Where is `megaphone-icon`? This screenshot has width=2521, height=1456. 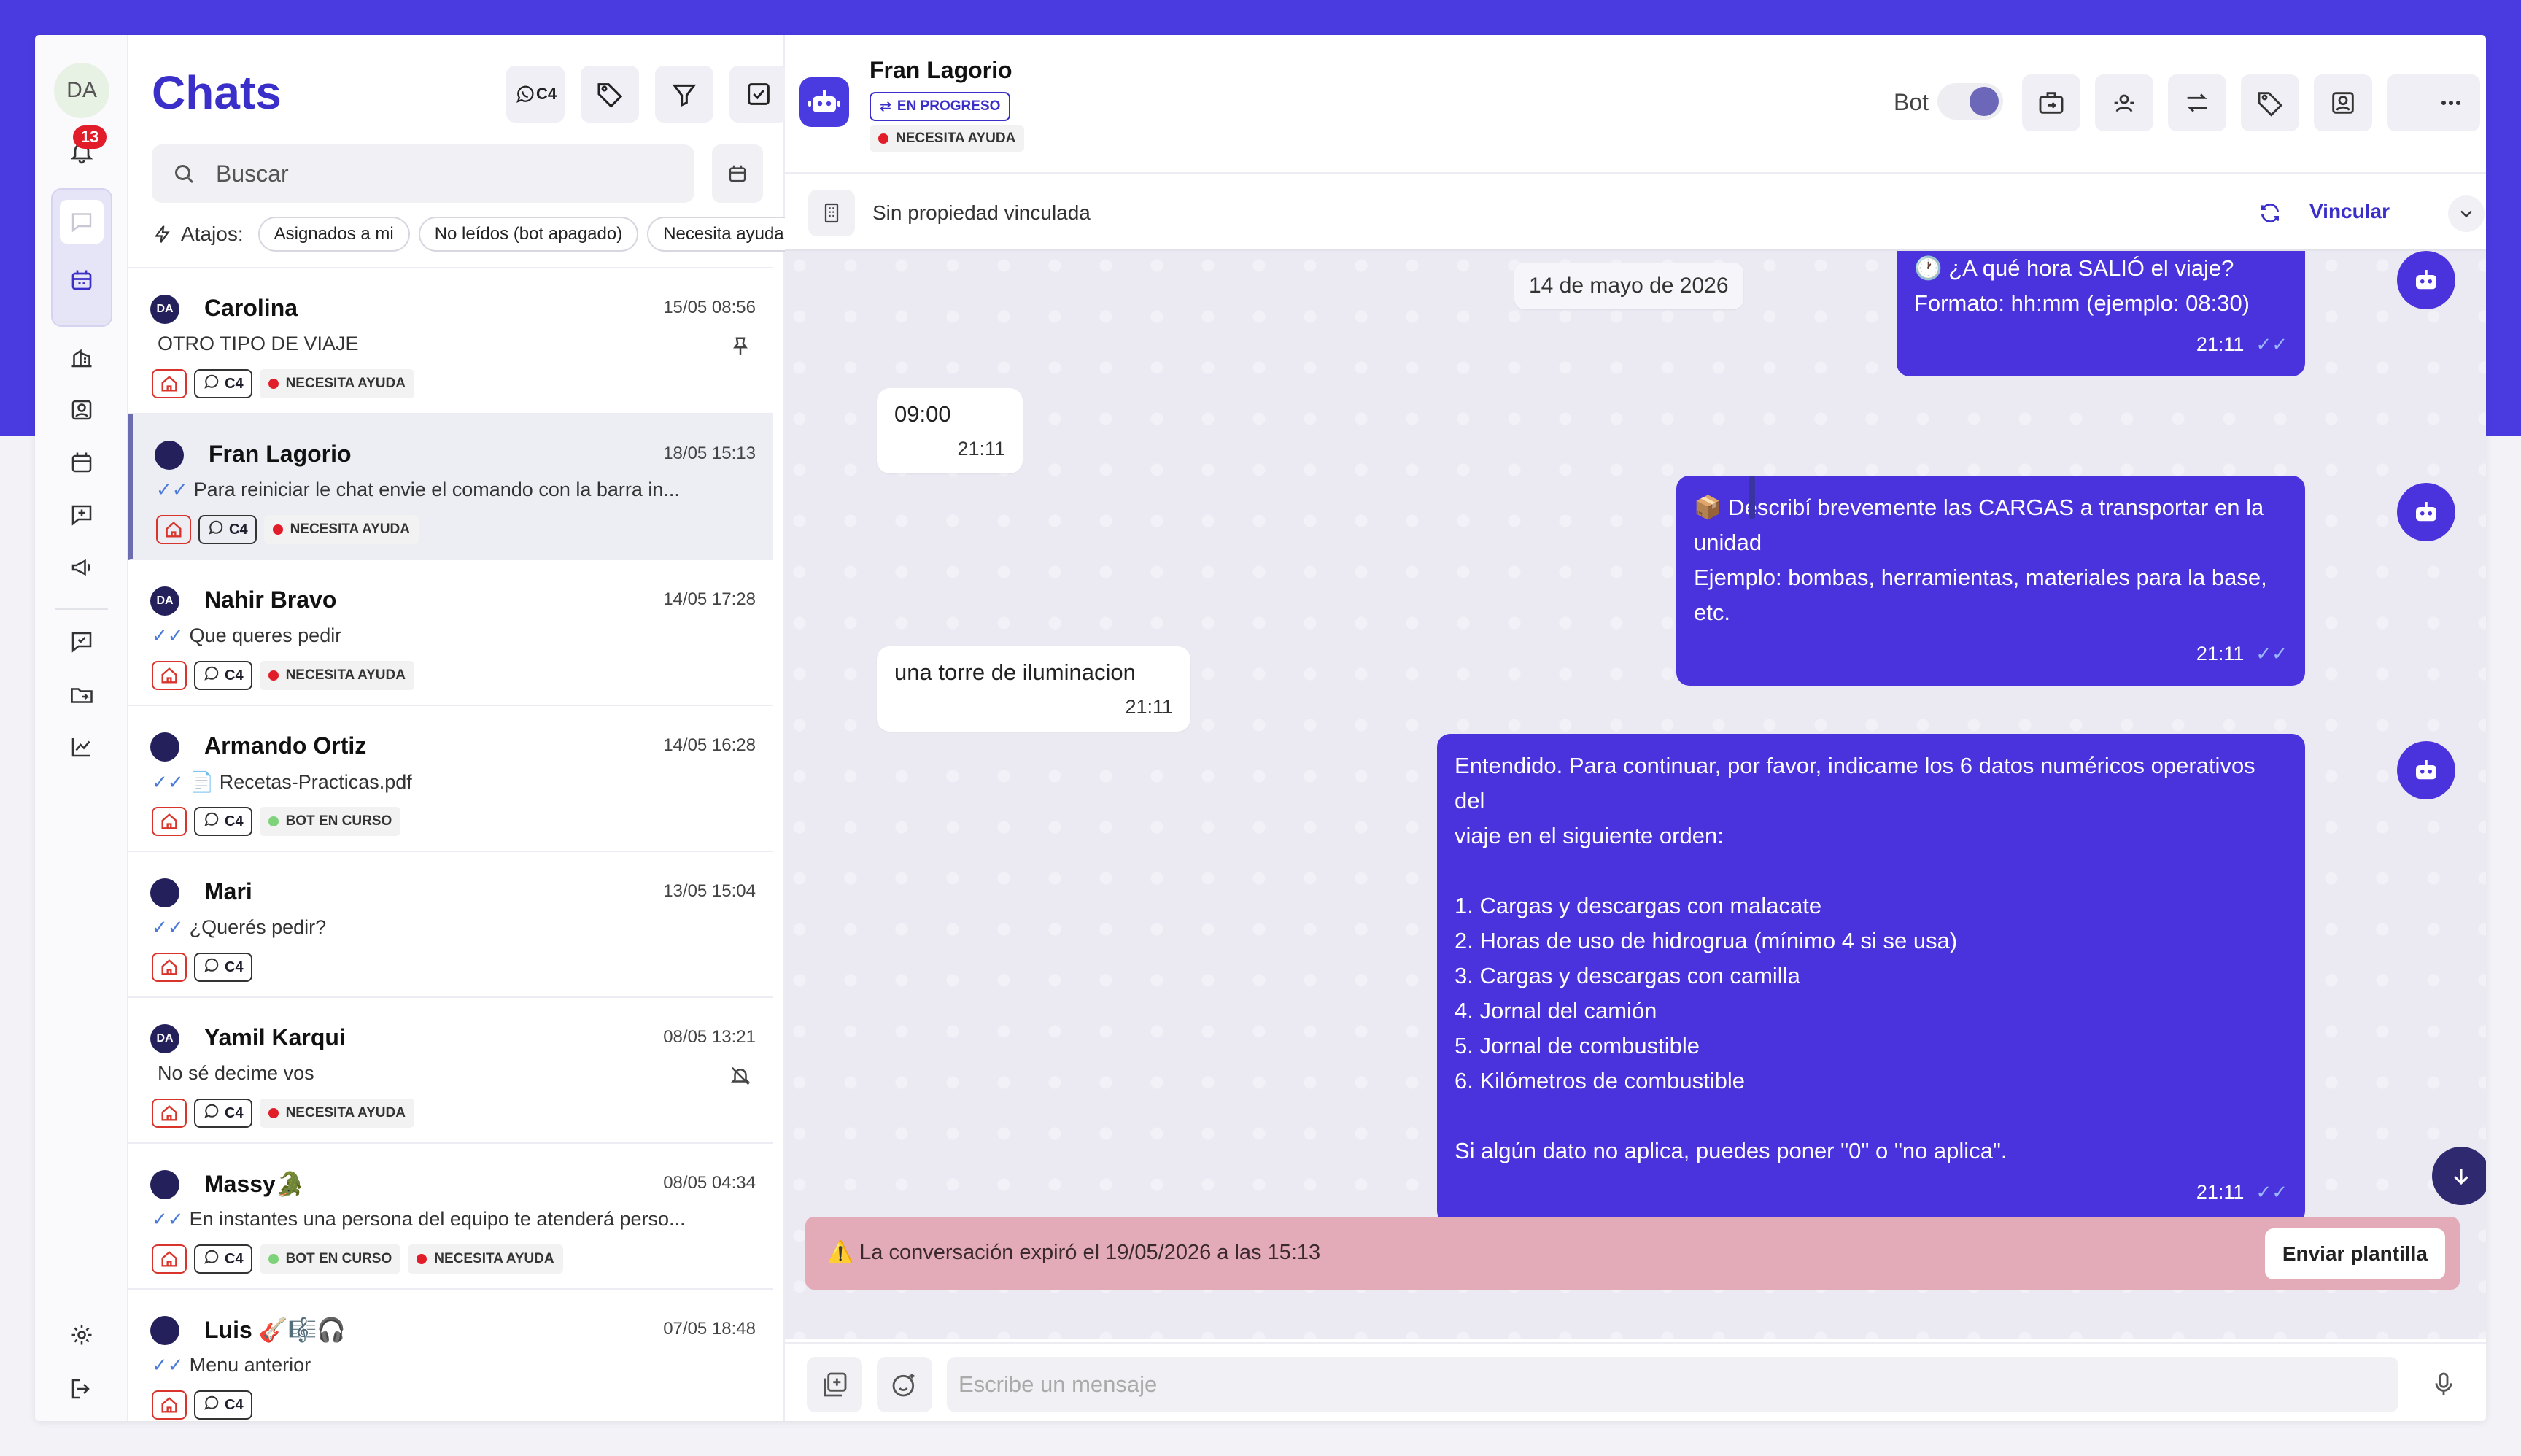 megaphone-icon is located at coordinates (81, 567).